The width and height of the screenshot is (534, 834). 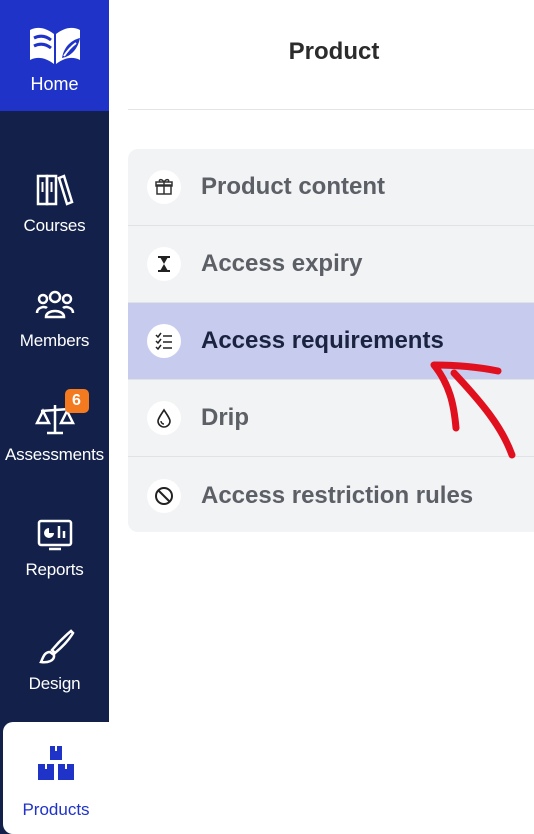 What do you see at coordinates (225, 417) in the screenshot?
I see `menu-item-label: Drip` at bounding box center [225, 417].